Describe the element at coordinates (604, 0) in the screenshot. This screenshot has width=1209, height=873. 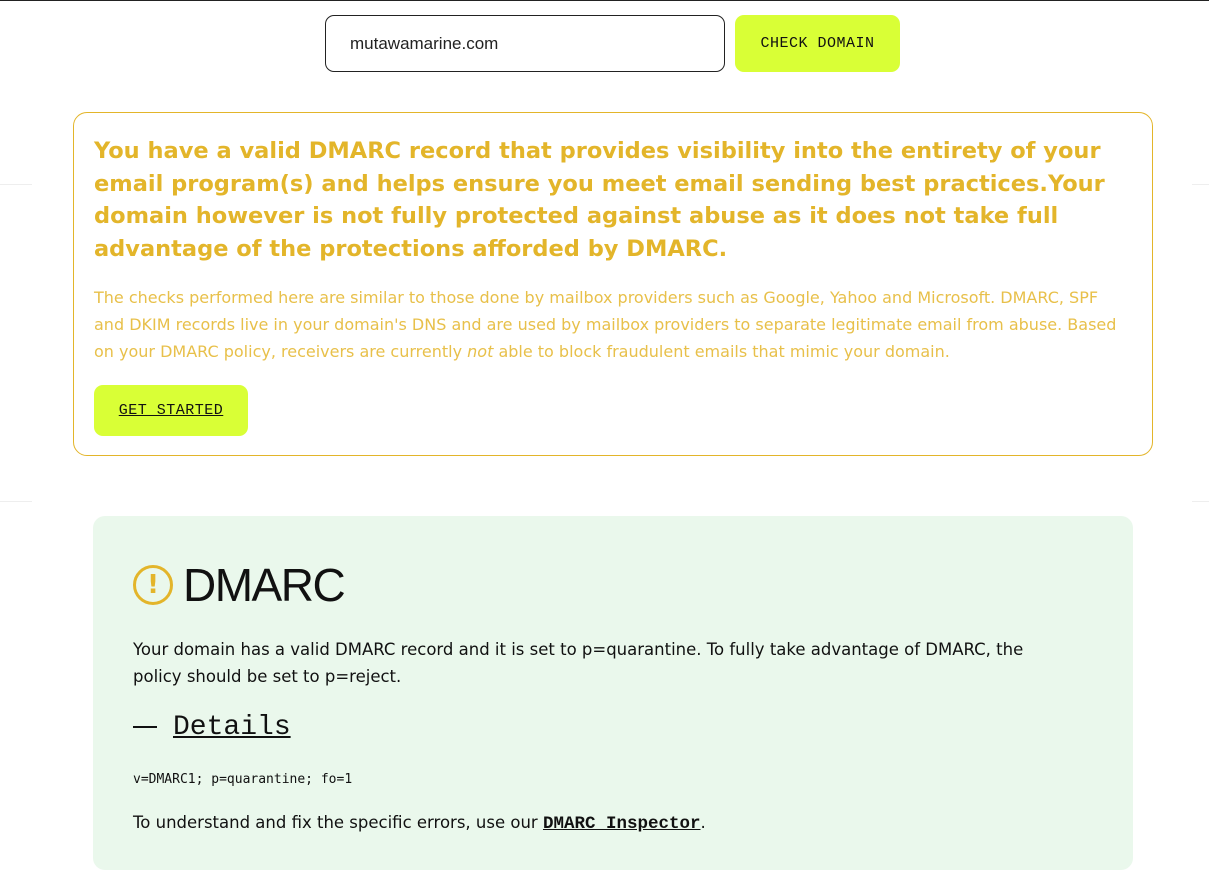
I see `top-divider` at that location.